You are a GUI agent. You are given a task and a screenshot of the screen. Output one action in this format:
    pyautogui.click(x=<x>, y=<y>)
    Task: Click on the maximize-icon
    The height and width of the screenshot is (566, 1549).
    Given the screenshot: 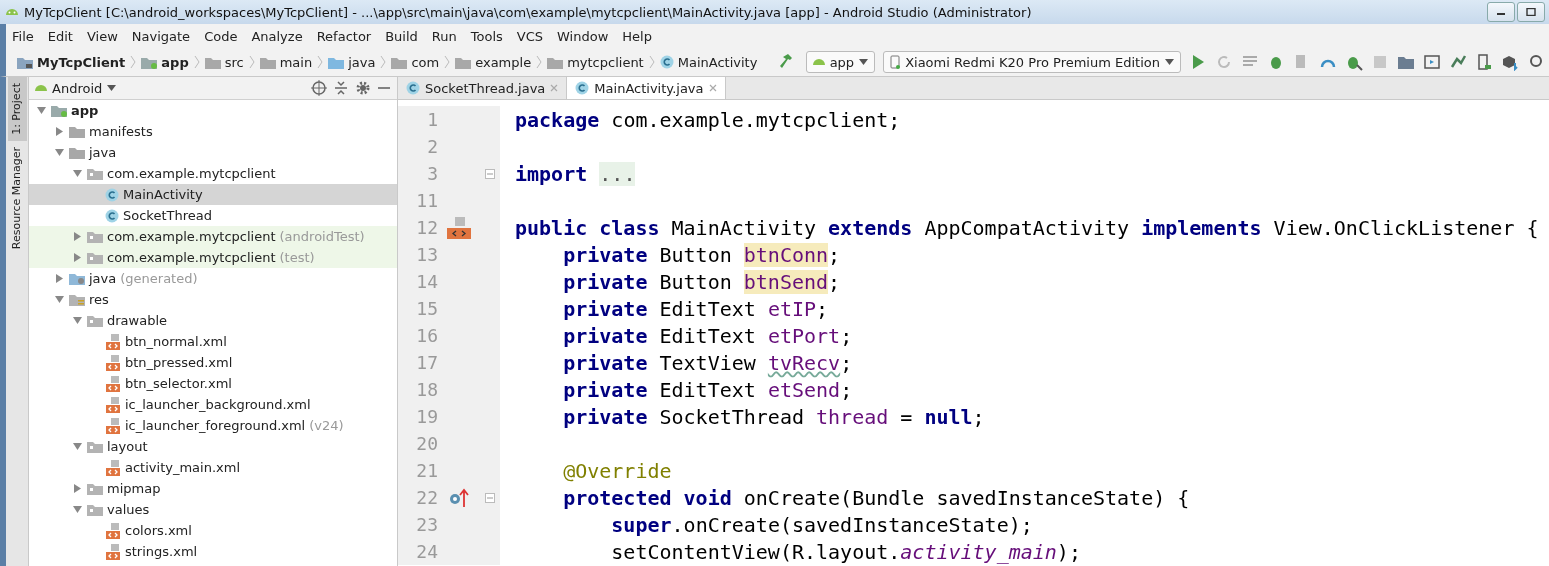 What is the action you would take?
    pyautogui.click(x=1531, y=12)
    